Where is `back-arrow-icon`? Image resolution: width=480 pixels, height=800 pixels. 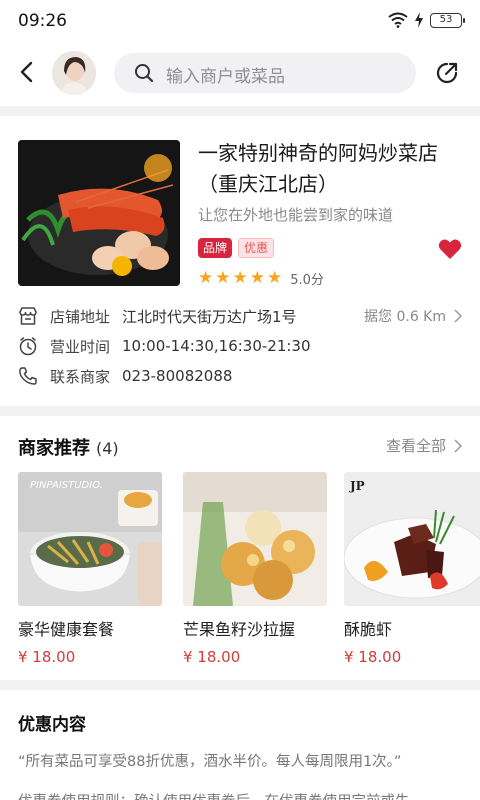 back-arrow-icon is located at coordinates (28, 72).